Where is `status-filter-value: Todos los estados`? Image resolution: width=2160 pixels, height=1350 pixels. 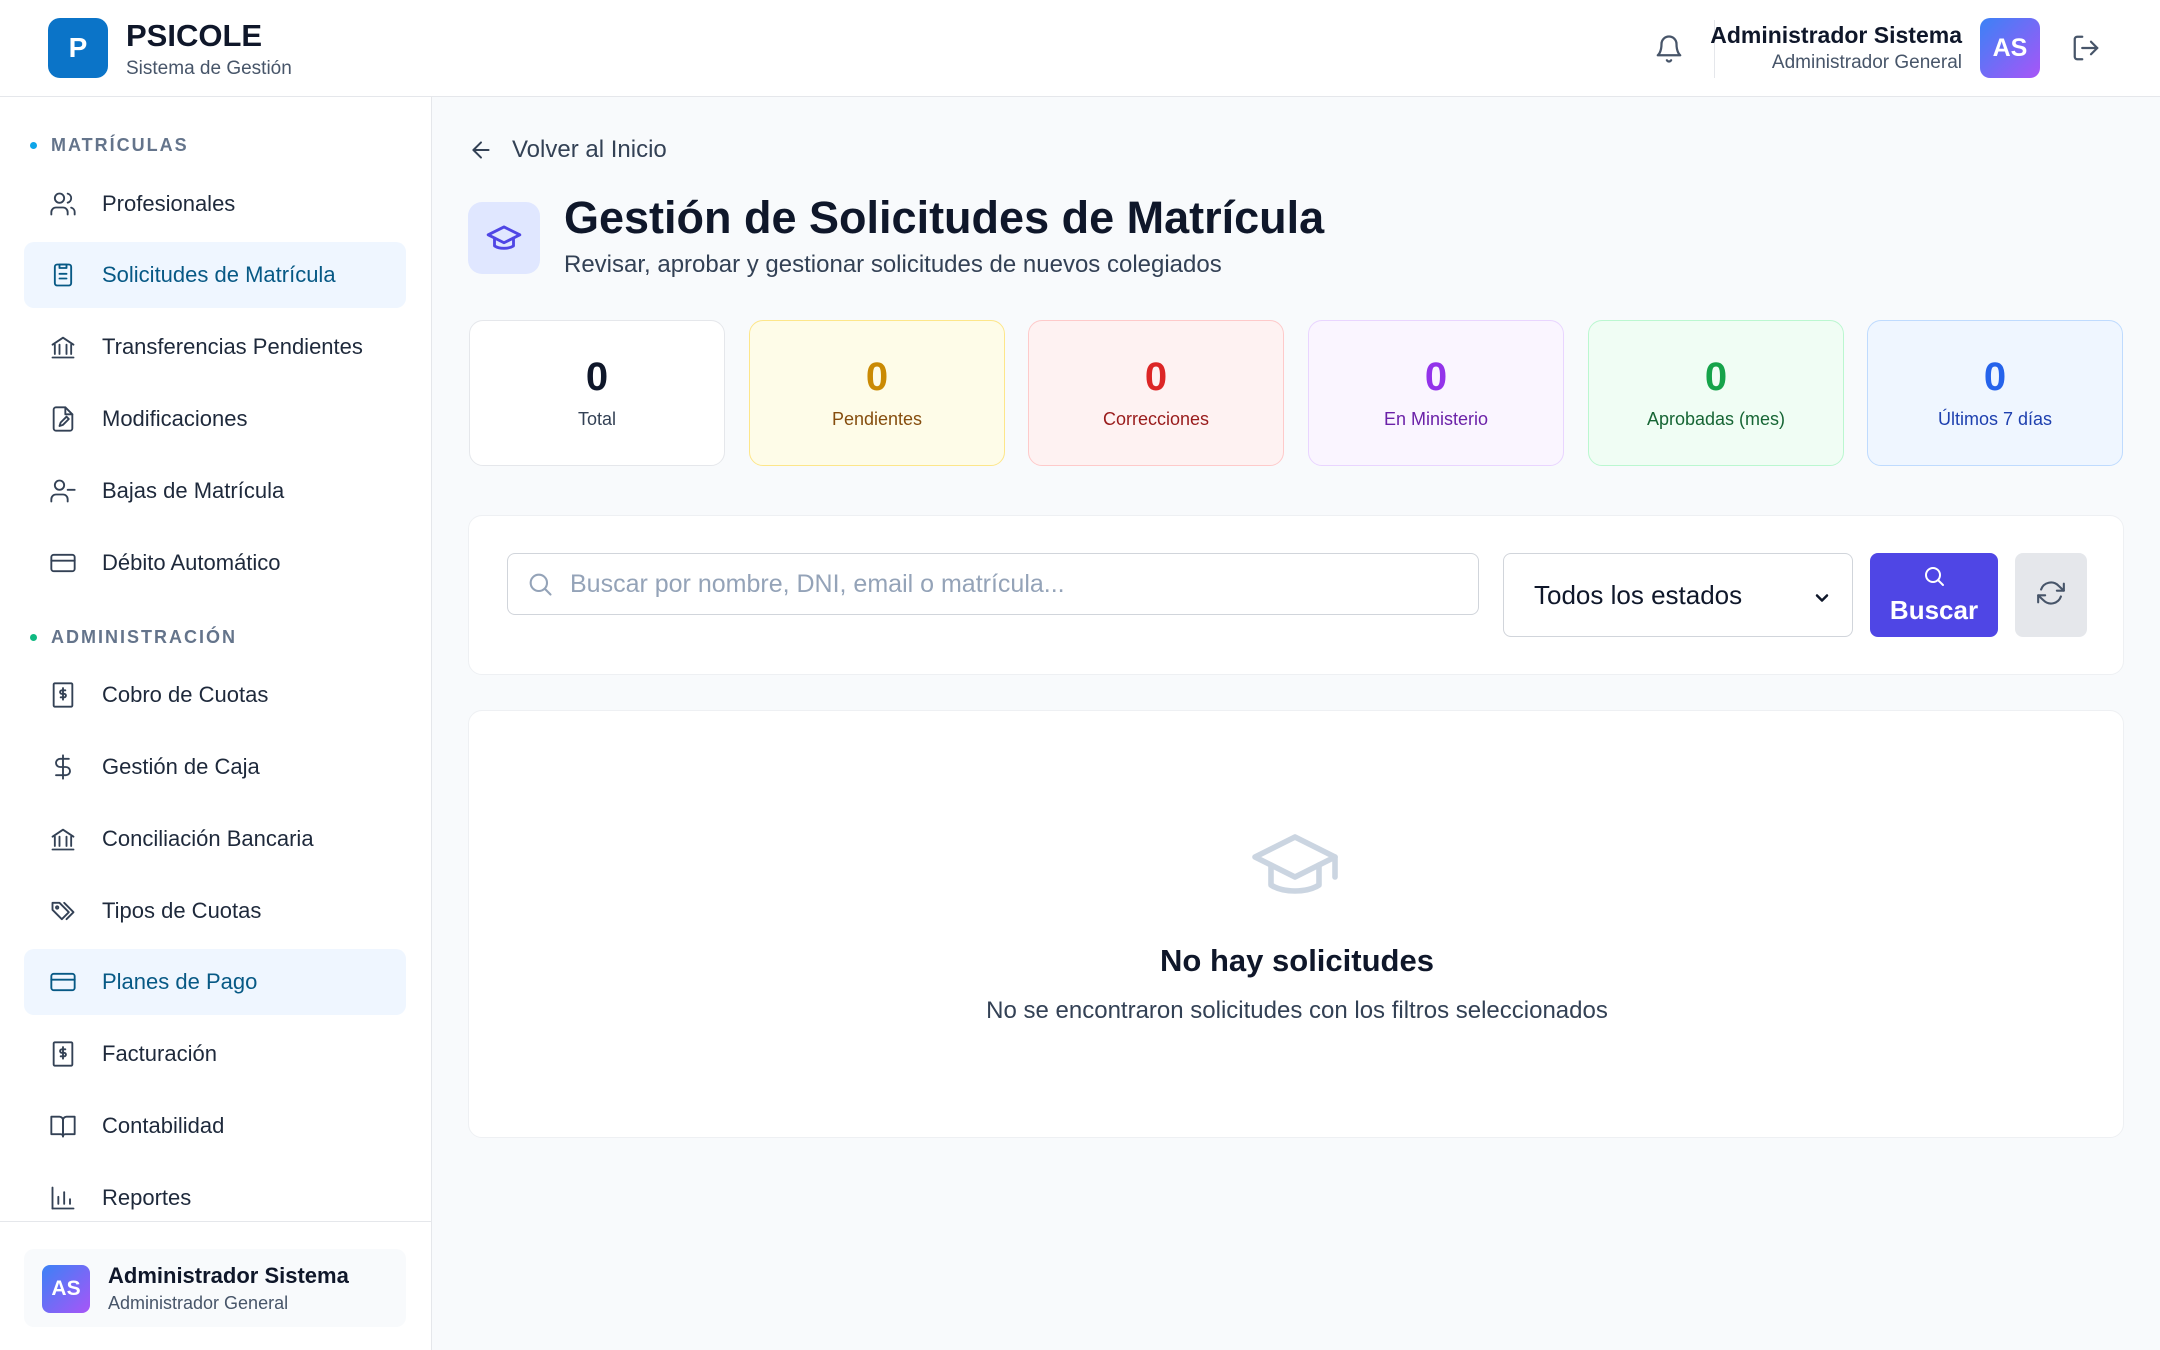 status-filter-value: Todos los estados is located at coordinates (1638, 594).